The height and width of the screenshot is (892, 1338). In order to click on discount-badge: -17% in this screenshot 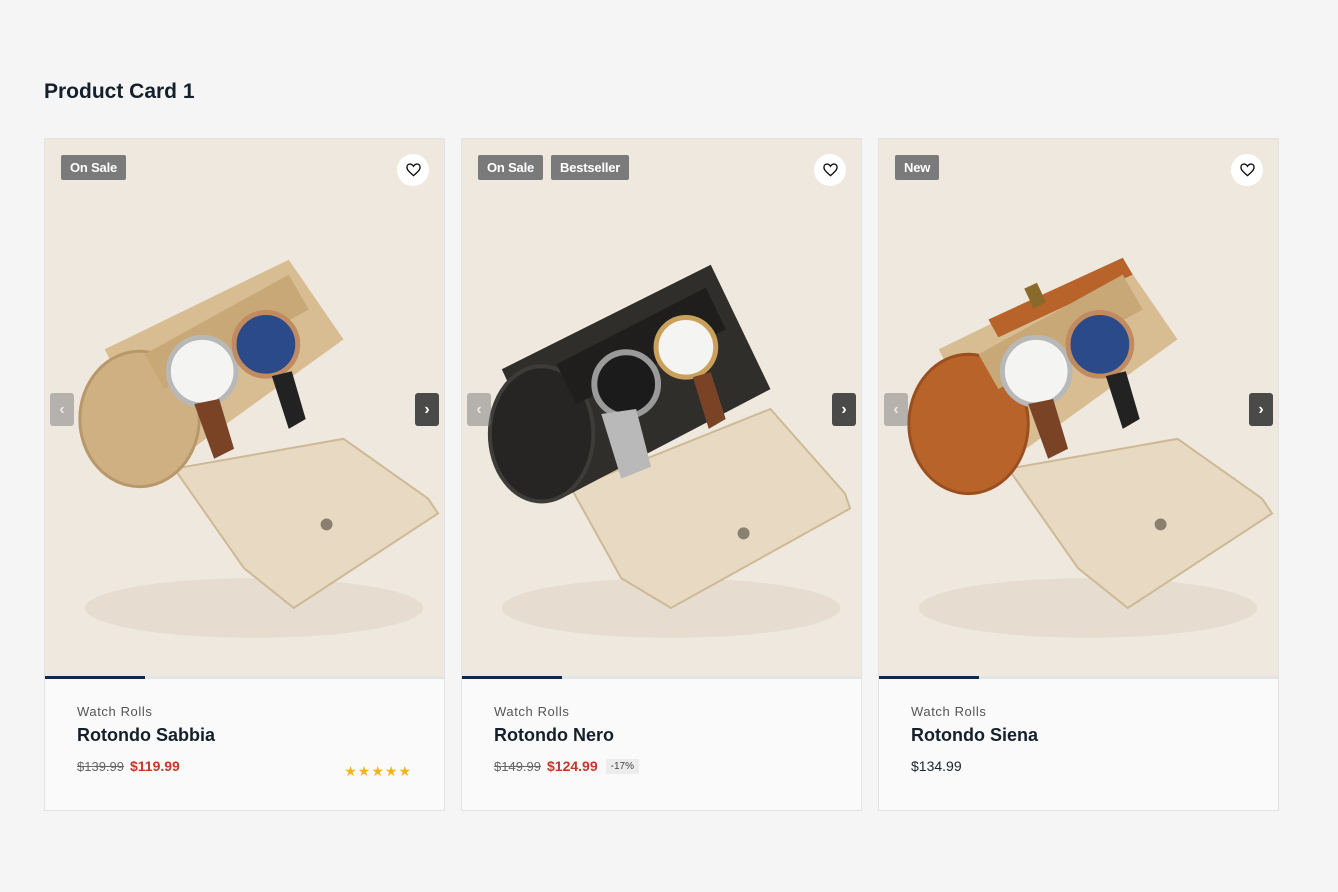, I will do `click(622, 766)`.